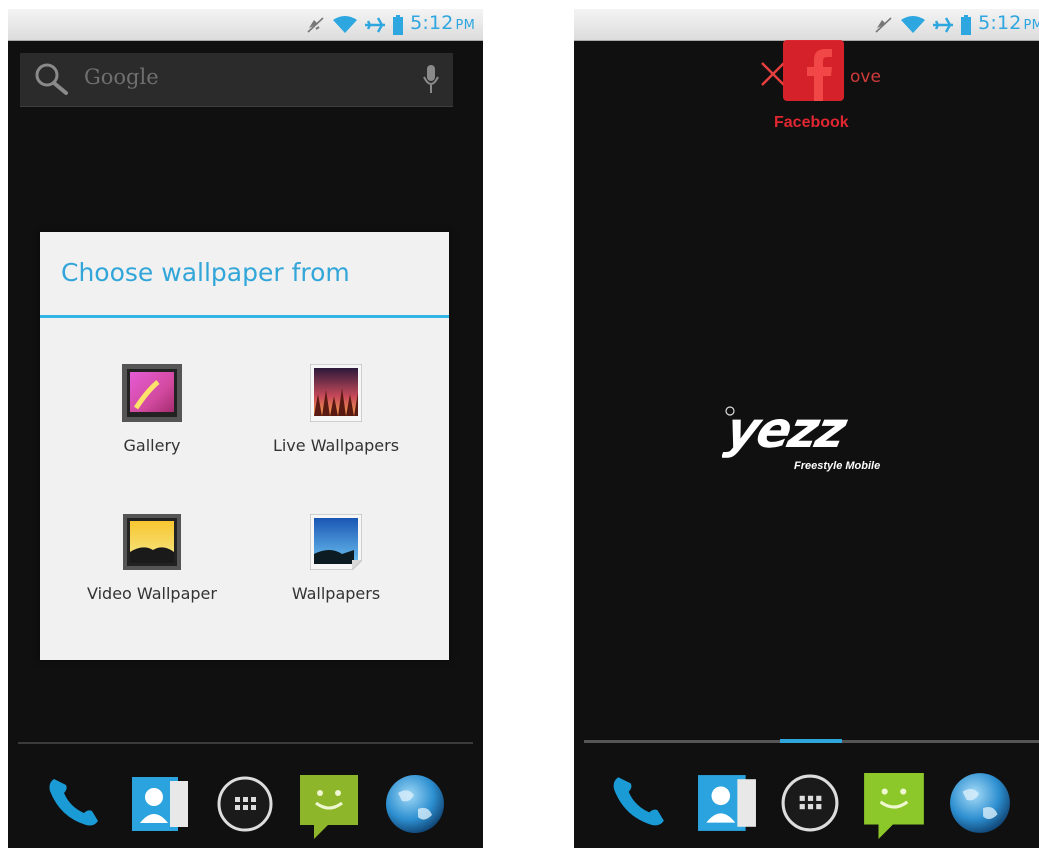 The image size is (1039, 848). I want to click on status-bar-right: 5:12 PM, so click(806, 25).